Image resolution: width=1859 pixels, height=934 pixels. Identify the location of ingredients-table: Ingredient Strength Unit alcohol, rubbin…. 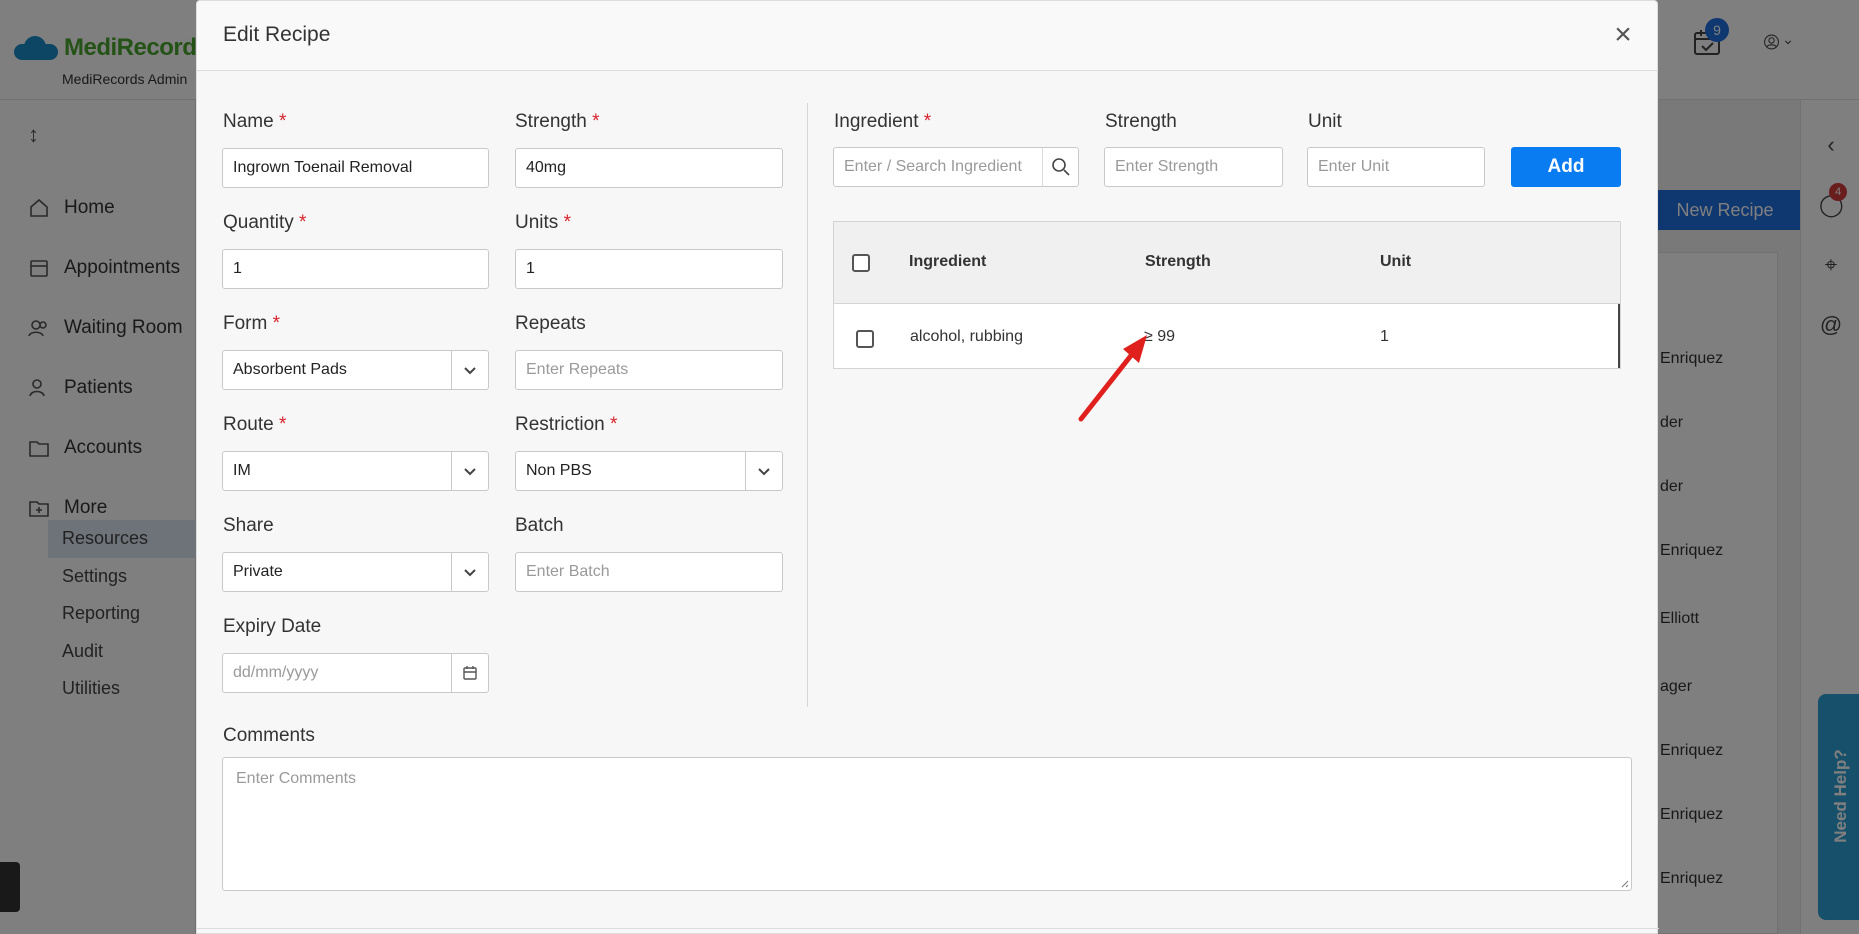
(1227, 295).